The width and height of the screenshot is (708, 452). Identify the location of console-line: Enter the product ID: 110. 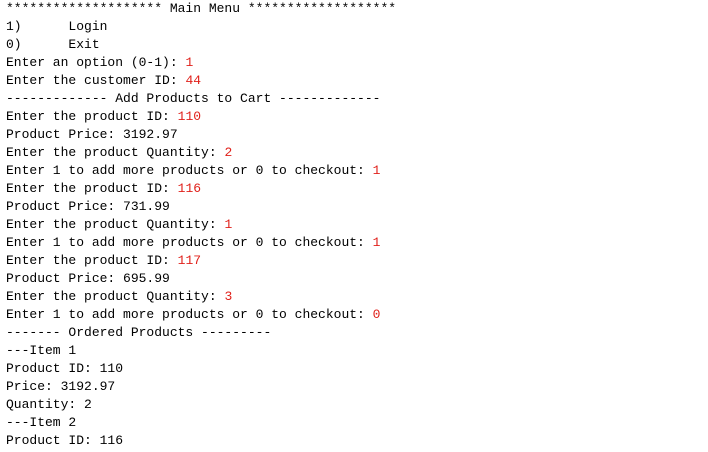
(201, 117).